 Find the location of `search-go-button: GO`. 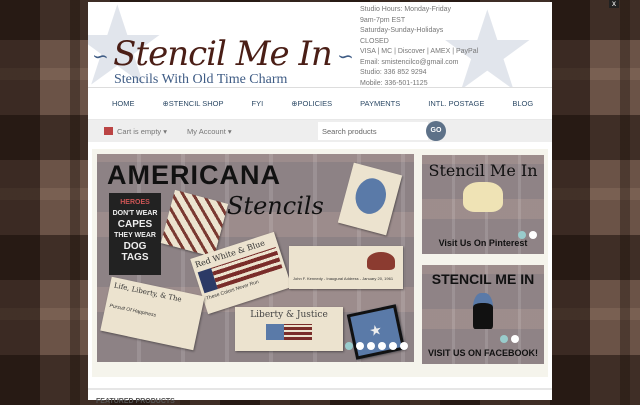

search-go-button: GO is located at coordinates (436, 131).